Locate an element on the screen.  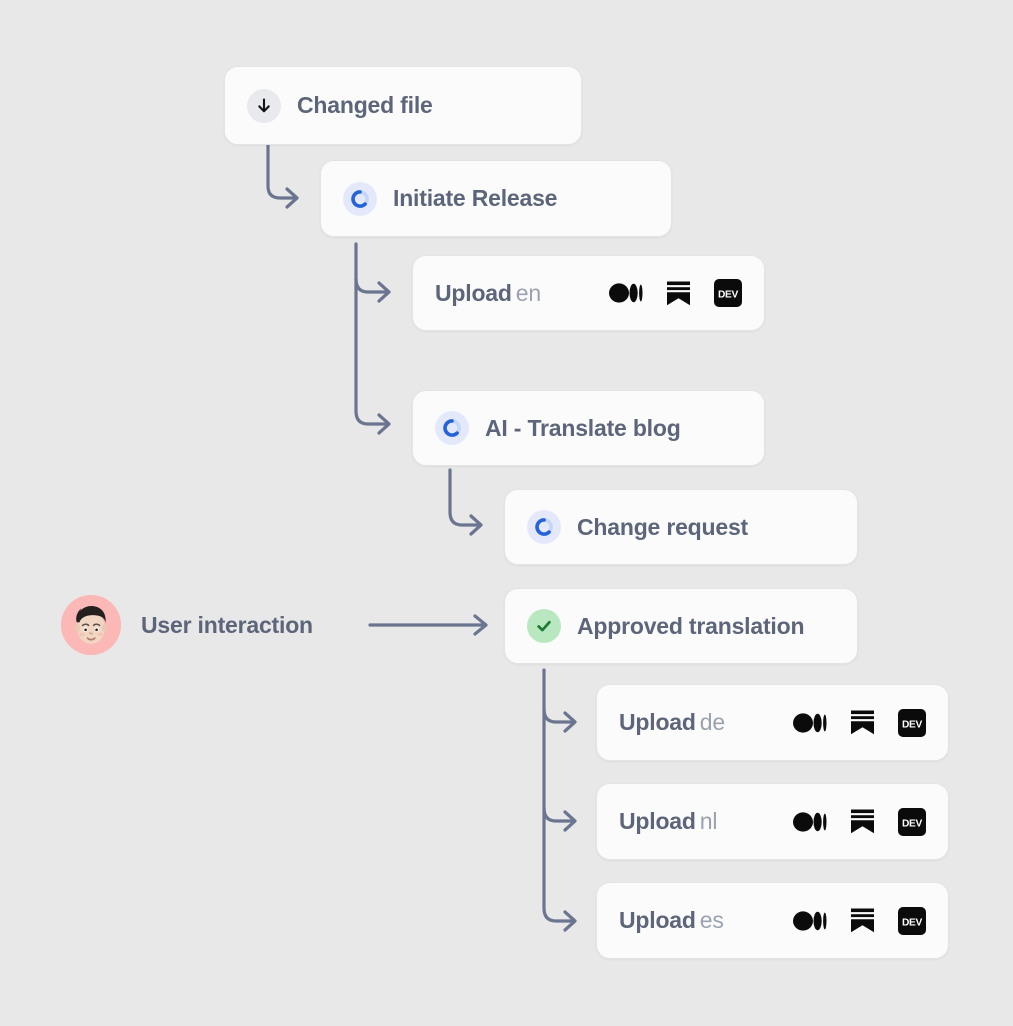
arrowhead-approved is located at coordinates (480, 625).